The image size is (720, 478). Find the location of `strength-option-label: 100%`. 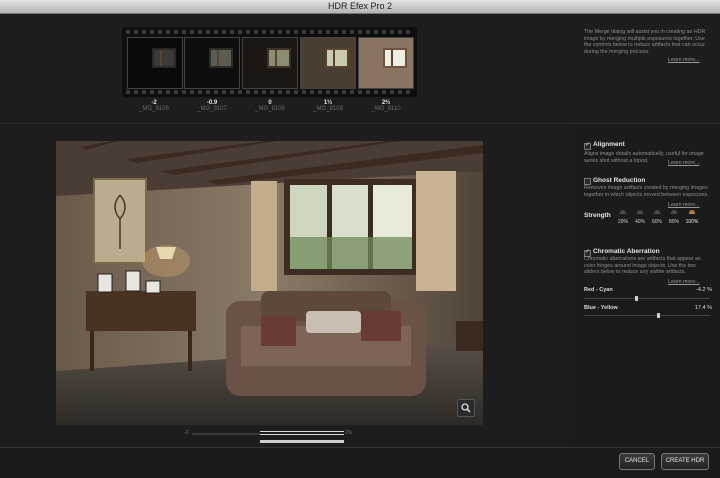

strength-option-label: 100% is located at coordinates (692, 222).